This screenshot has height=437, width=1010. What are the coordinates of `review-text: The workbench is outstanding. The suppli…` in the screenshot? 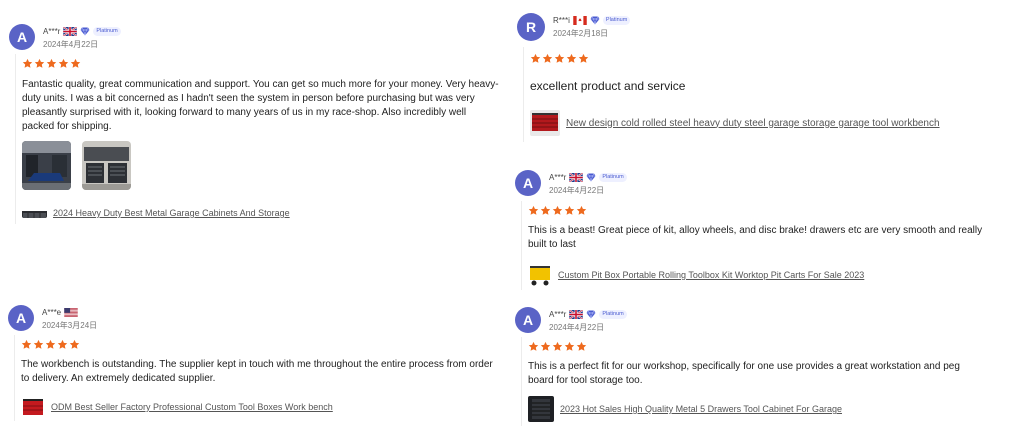 It's located at (257, 371).